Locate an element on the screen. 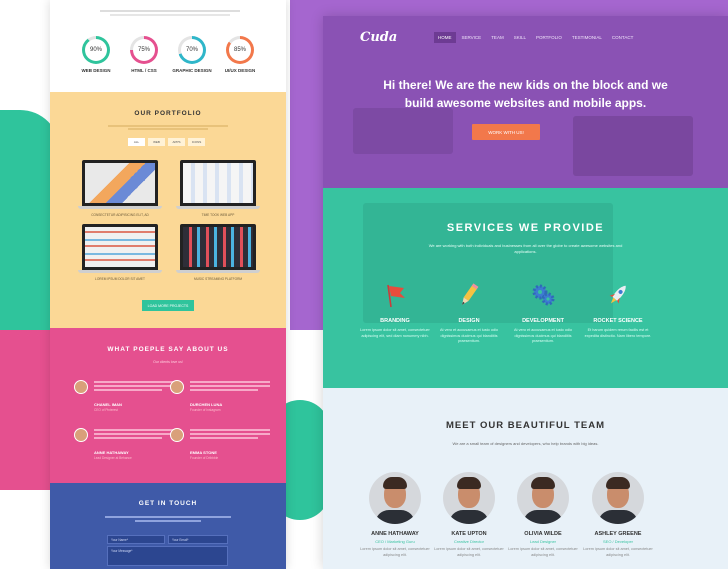  member-role: CEO / Marketing Guru is located at coordinates (395, 541).